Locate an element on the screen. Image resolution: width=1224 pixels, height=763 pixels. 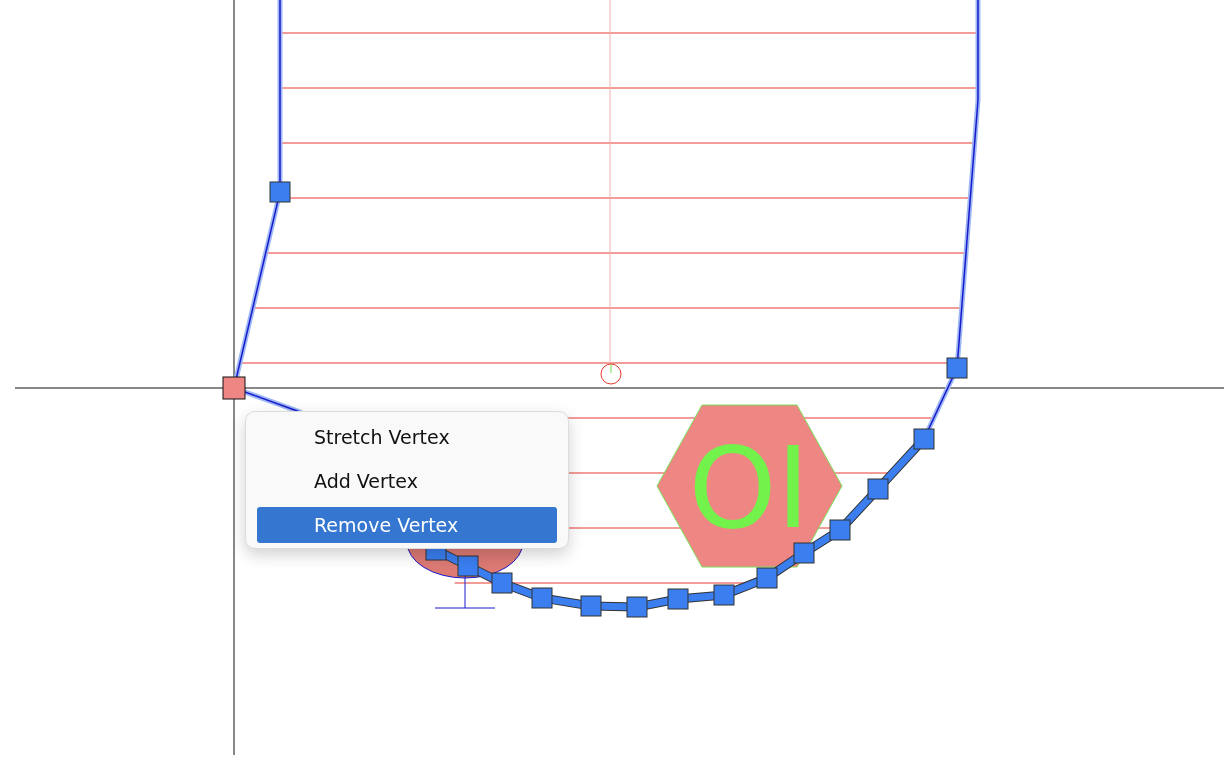
menu-item: Stretch Vertex is located at coordinates (407, 437).